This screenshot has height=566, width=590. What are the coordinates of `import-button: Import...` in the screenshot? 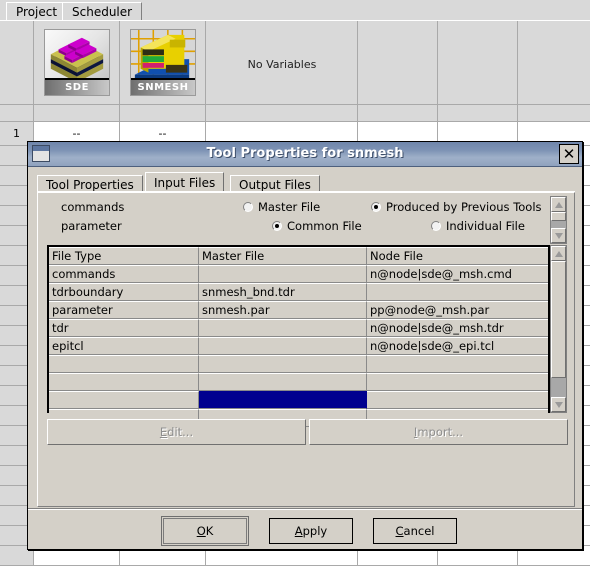 It's located at (438, 432).